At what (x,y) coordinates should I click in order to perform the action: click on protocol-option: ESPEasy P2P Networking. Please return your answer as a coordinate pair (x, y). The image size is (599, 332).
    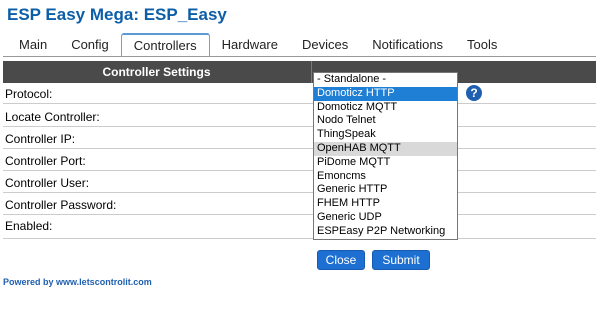
    Looking at the image, I should click on (385, 232).